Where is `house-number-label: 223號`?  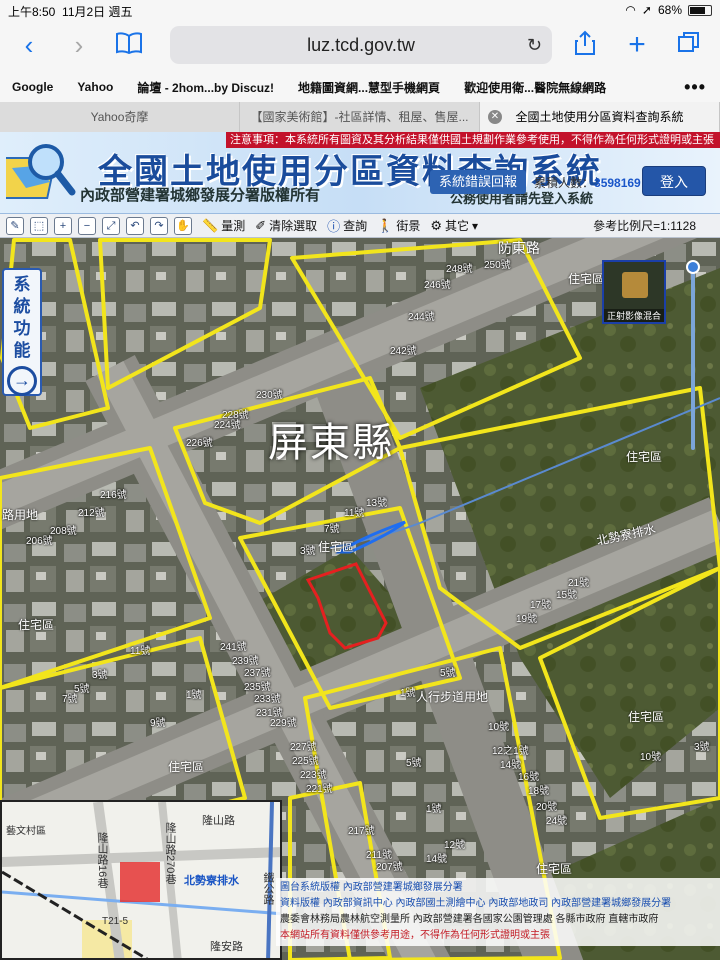 house-number-label: 223號 is located at coordinates (313, 775).